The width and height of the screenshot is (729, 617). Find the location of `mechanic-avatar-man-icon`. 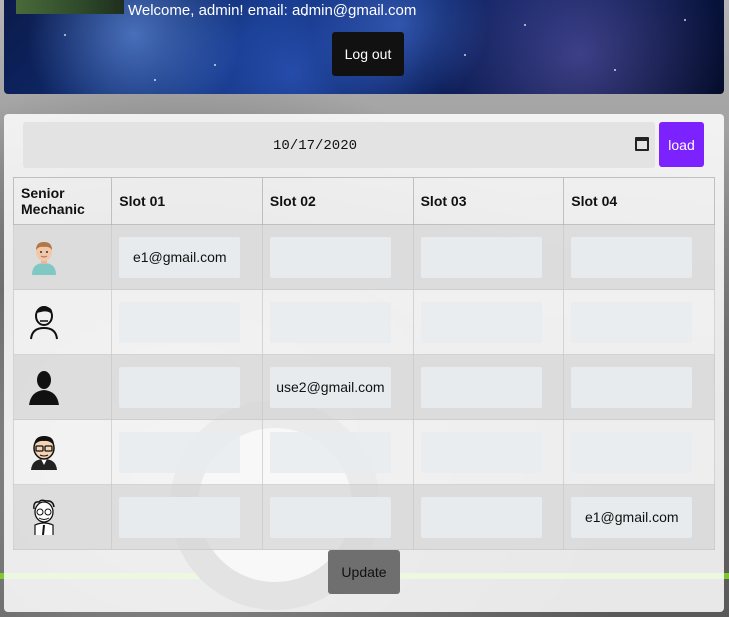

mechanic-avatar-man-icon is located at coordinates (44, 258).